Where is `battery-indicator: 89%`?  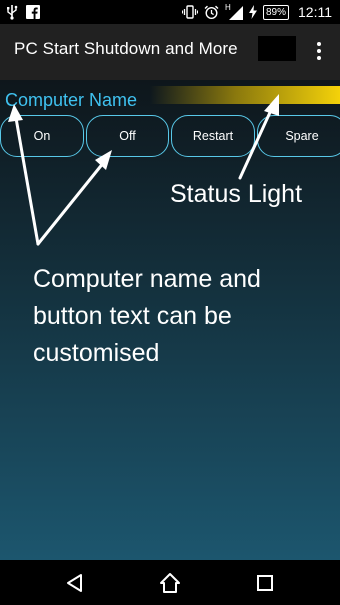
battery-indicator: 89% is located at coordinates (275, 12).